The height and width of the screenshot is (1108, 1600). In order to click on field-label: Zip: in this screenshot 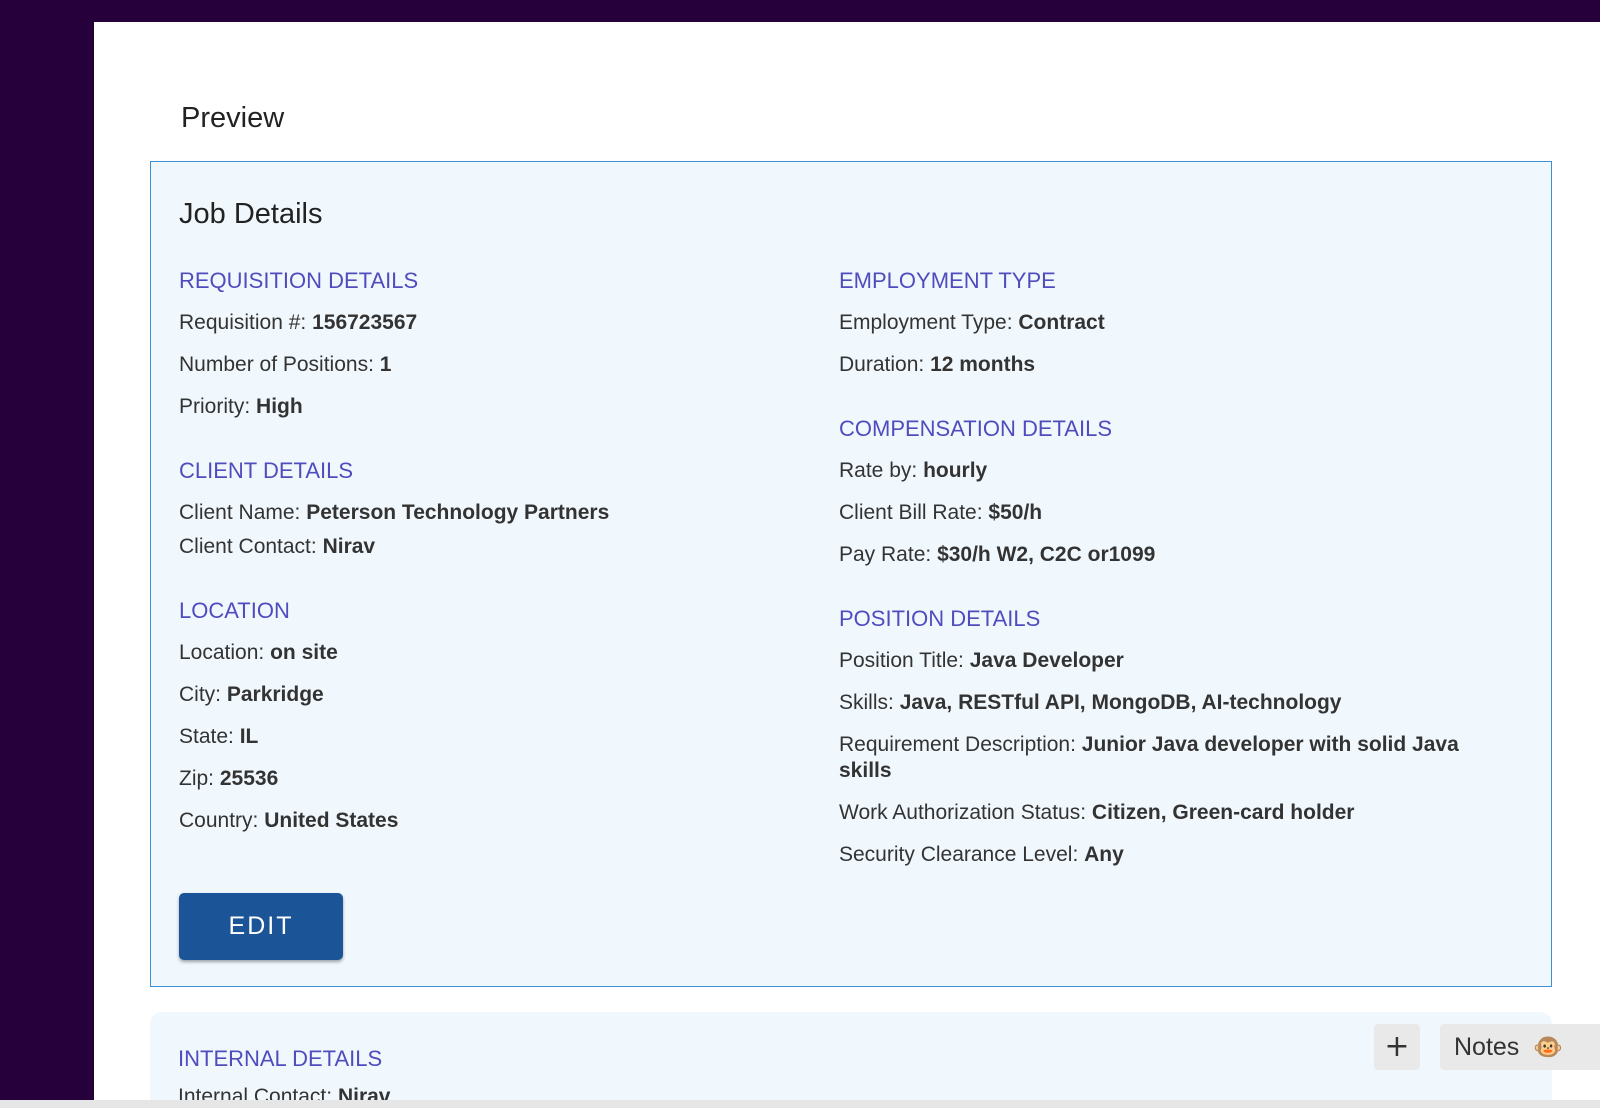, I will do `click(197, 778)`.